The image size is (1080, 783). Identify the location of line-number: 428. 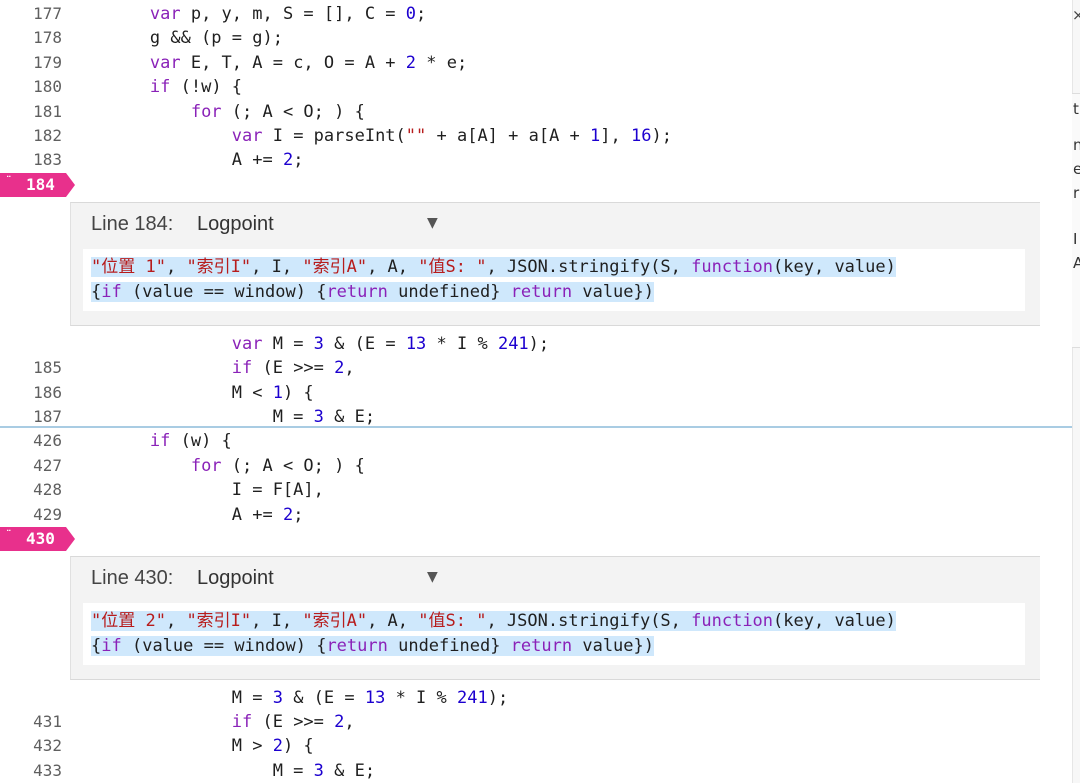
(31, 490).